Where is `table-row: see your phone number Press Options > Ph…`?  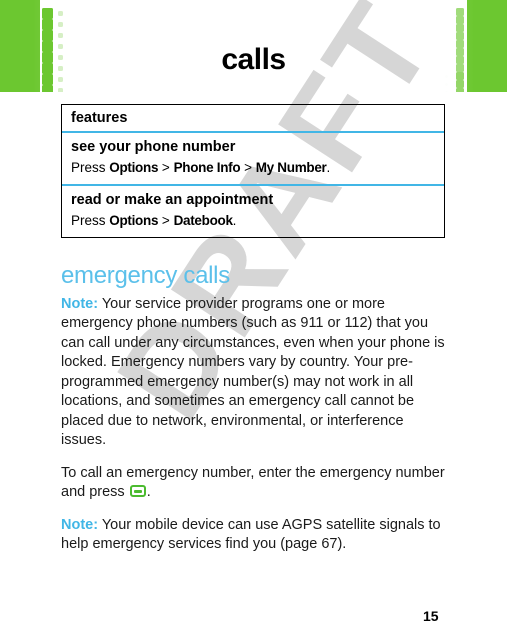
table-row: see your phone number Press Options > Ph… is located at coordinates (253, 158).